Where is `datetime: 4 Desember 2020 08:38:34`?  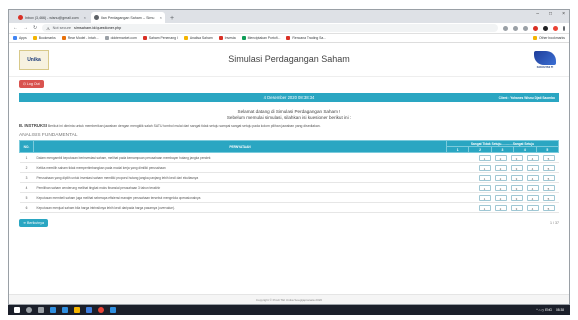 datetime: 4 Desember 2020 08:38:34 is located at coordinates (289, 97).